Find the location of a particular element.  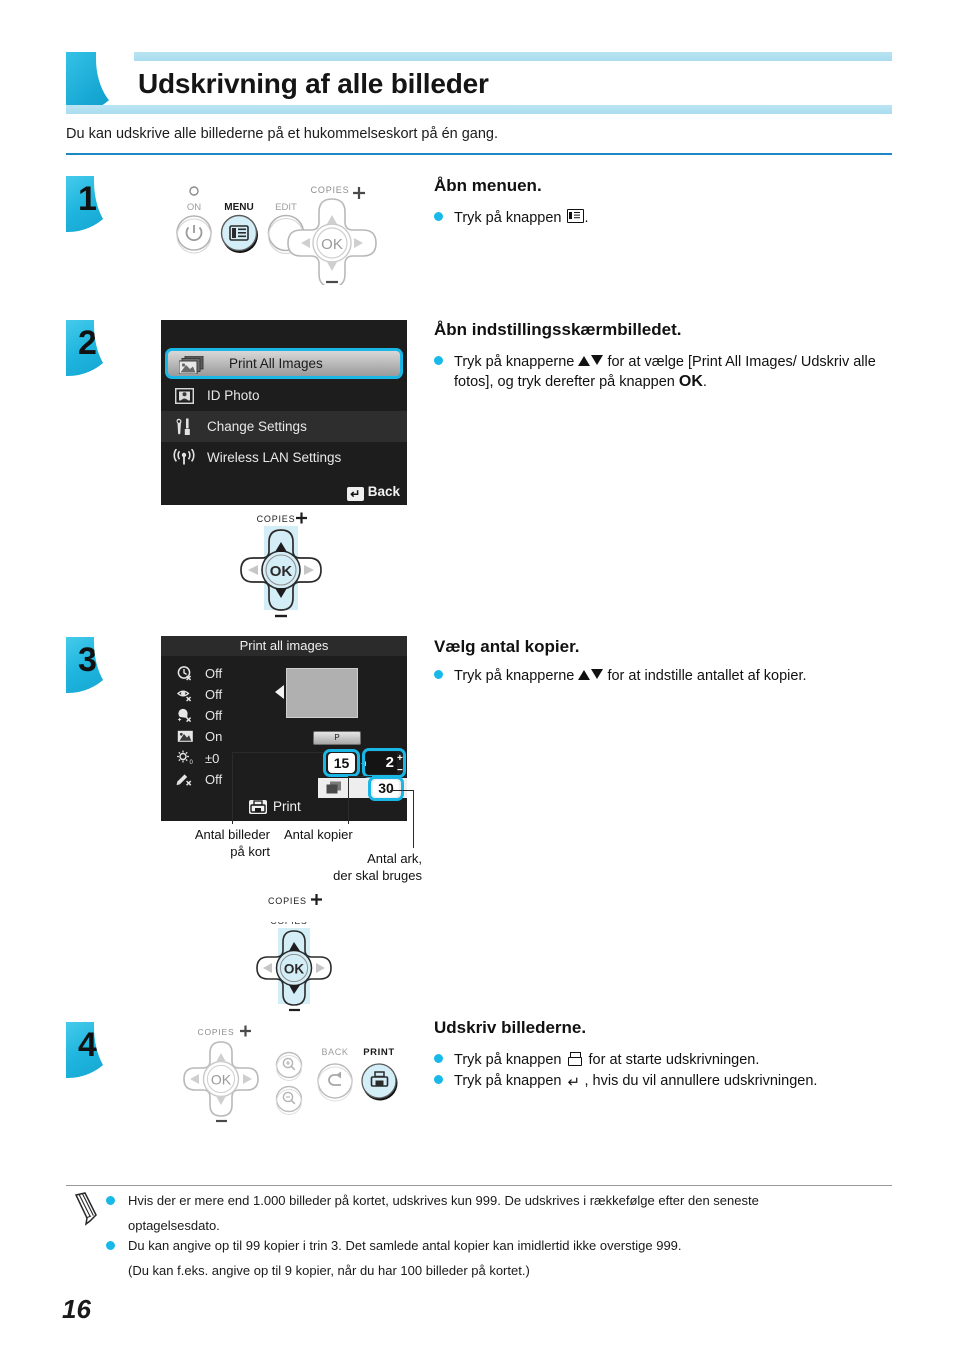

wifi-icon is located at coordinates (184, 457).